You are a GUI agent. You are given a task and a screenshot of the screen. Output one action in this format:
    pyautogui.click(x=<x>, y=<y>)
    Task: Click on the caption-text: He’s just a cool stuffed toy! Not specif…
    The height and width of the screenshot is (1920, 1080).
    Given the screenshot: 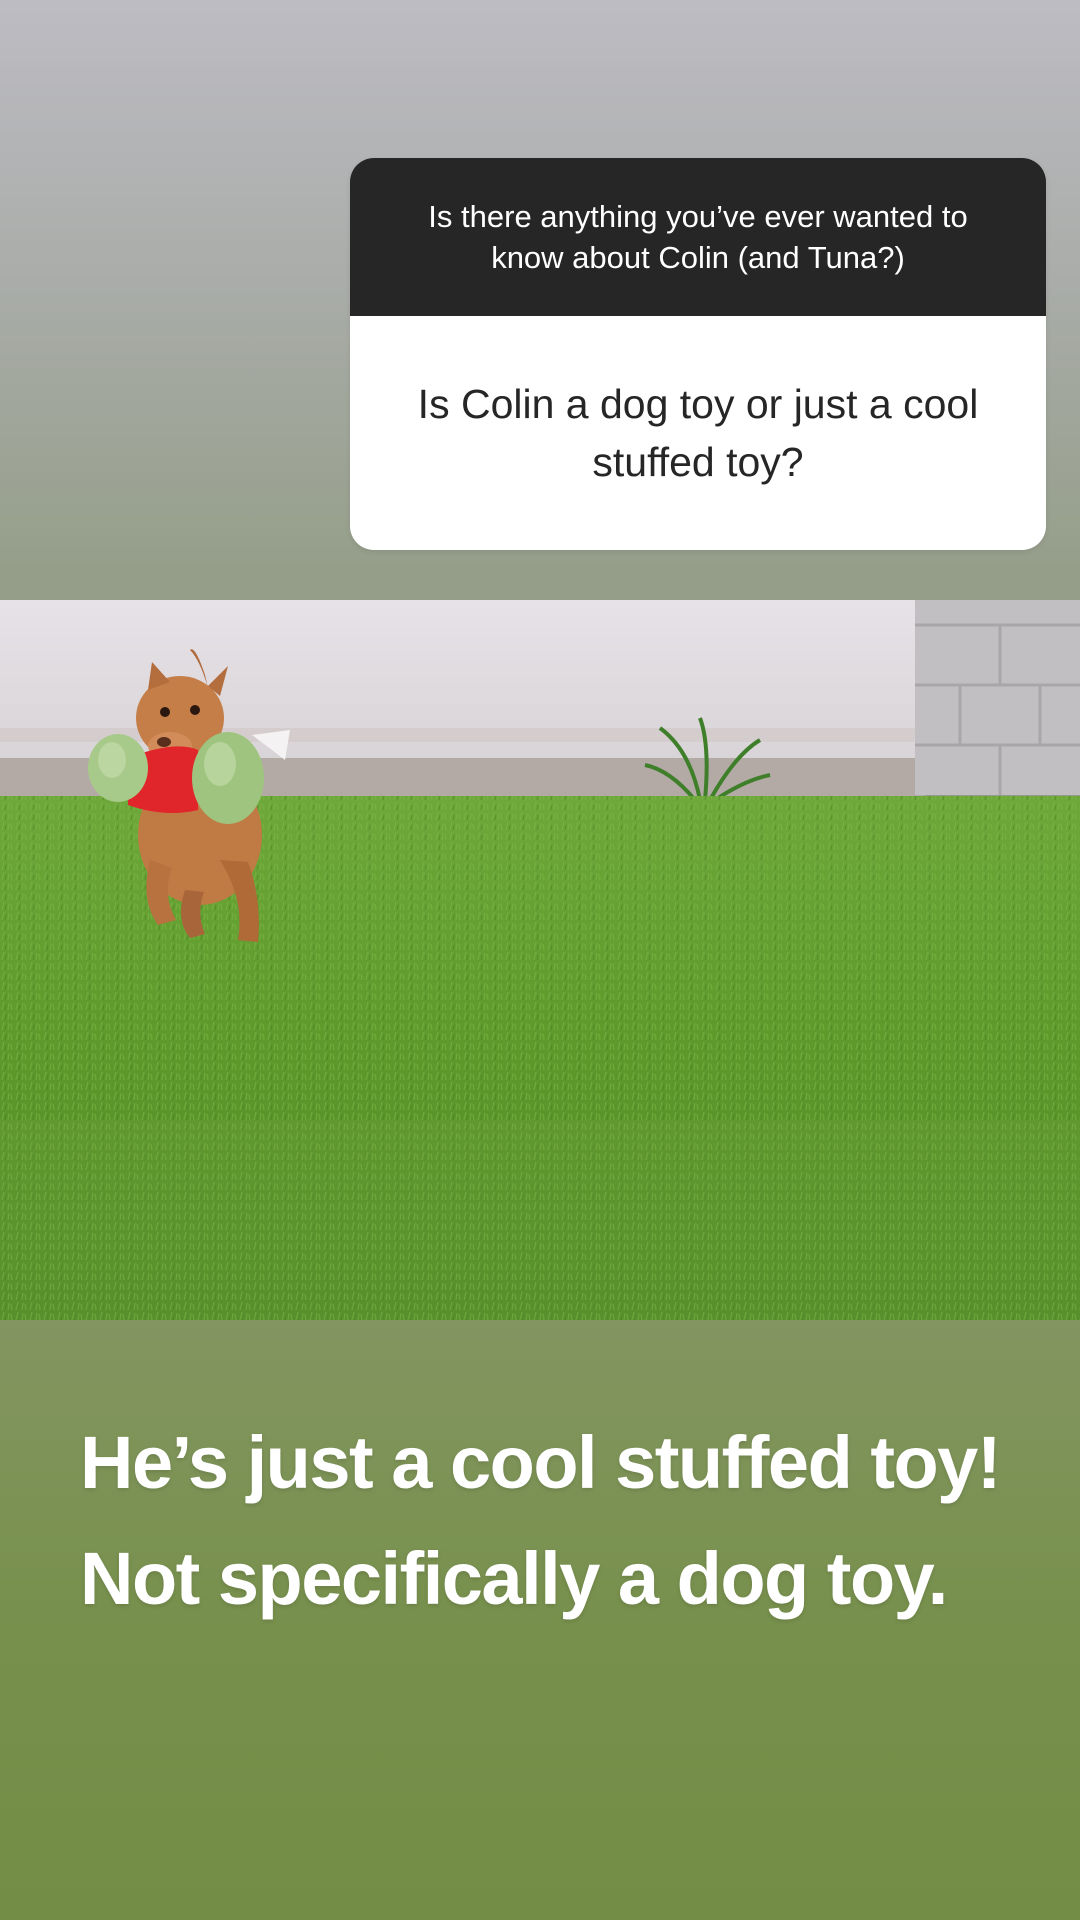 What is the action you would take?
    pyautogui.click(x=540, y=1520)
    